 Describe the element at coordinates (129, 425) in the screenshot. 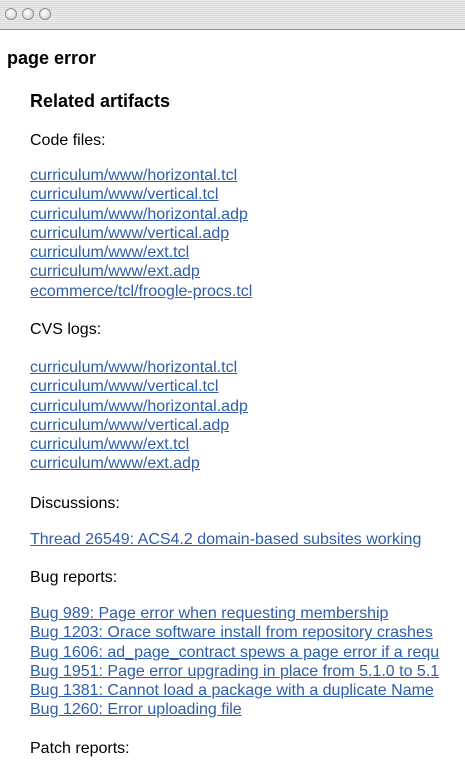

I see `cvs-log-link: curriculum/www/vertical.adp` at that location.